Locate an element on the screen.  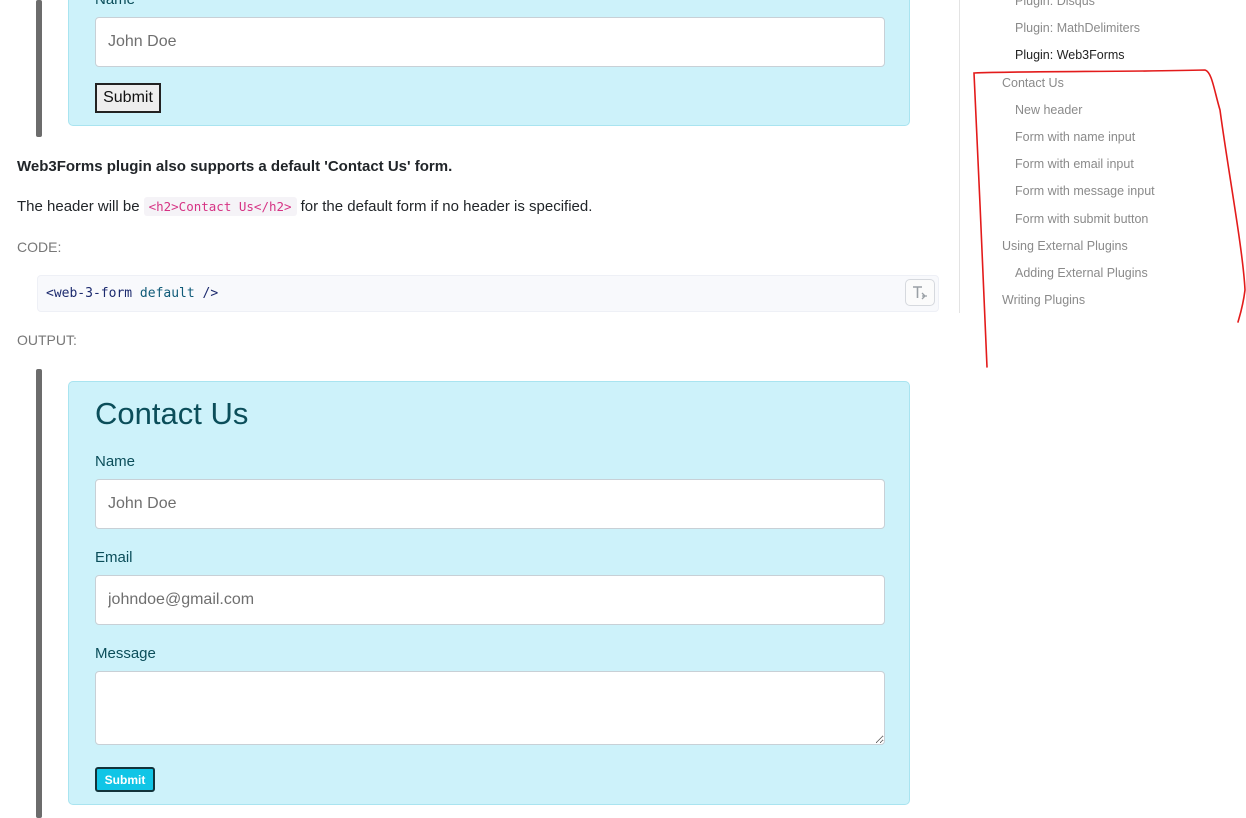
message-textarea is located at coordinates (490, 708).